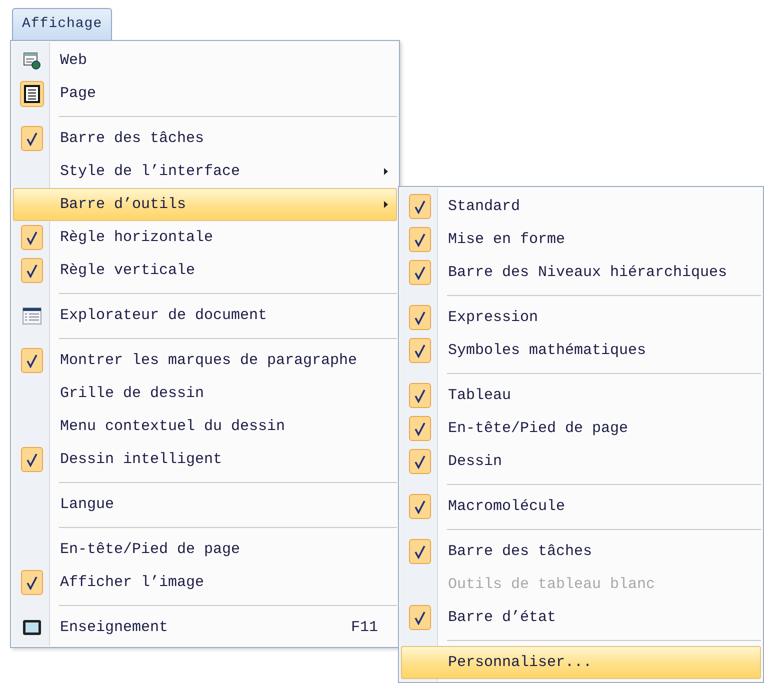 The height and width of the screenshot is (683, 764). I want to click on menu-item: Tableau, so click(581, 395).